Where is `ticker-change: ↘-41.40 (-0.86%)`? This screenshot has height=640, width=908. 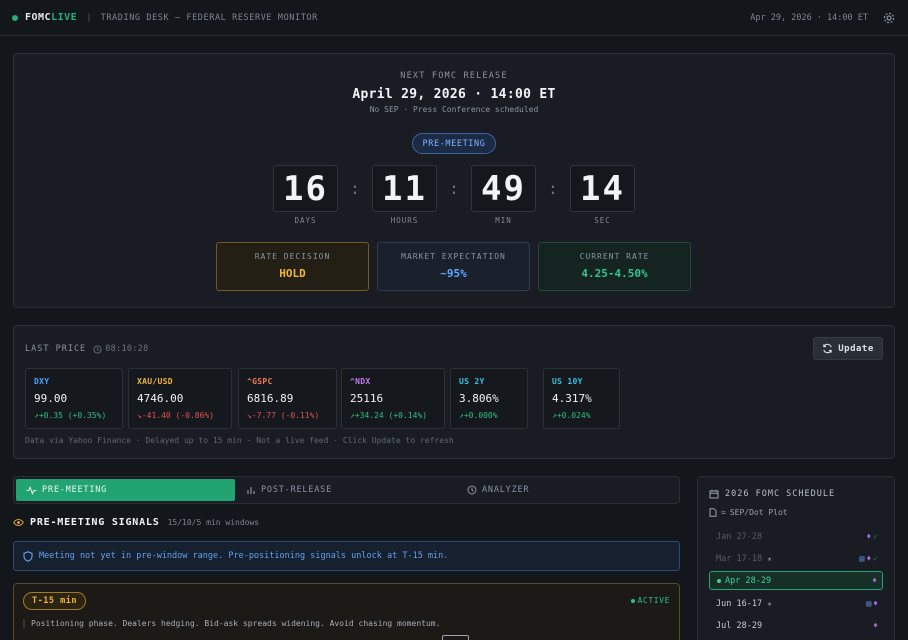
ticker-change: ↘-41.40 (-0.86%) is located at coordinates (184, 415).